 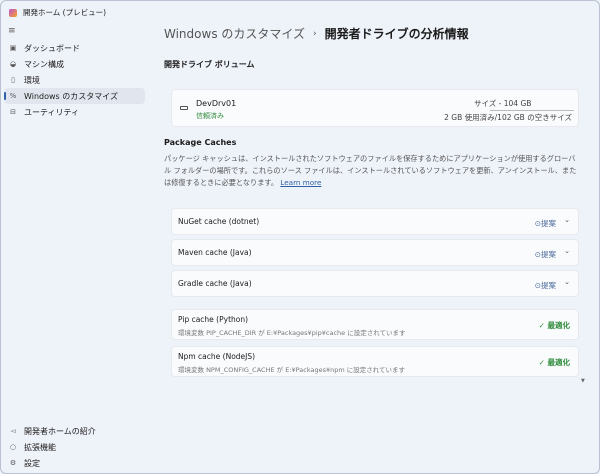 I want to click on cache-row: Gradle cache (Java) ⊙提案 ⌄, so click(x=375, y=283).